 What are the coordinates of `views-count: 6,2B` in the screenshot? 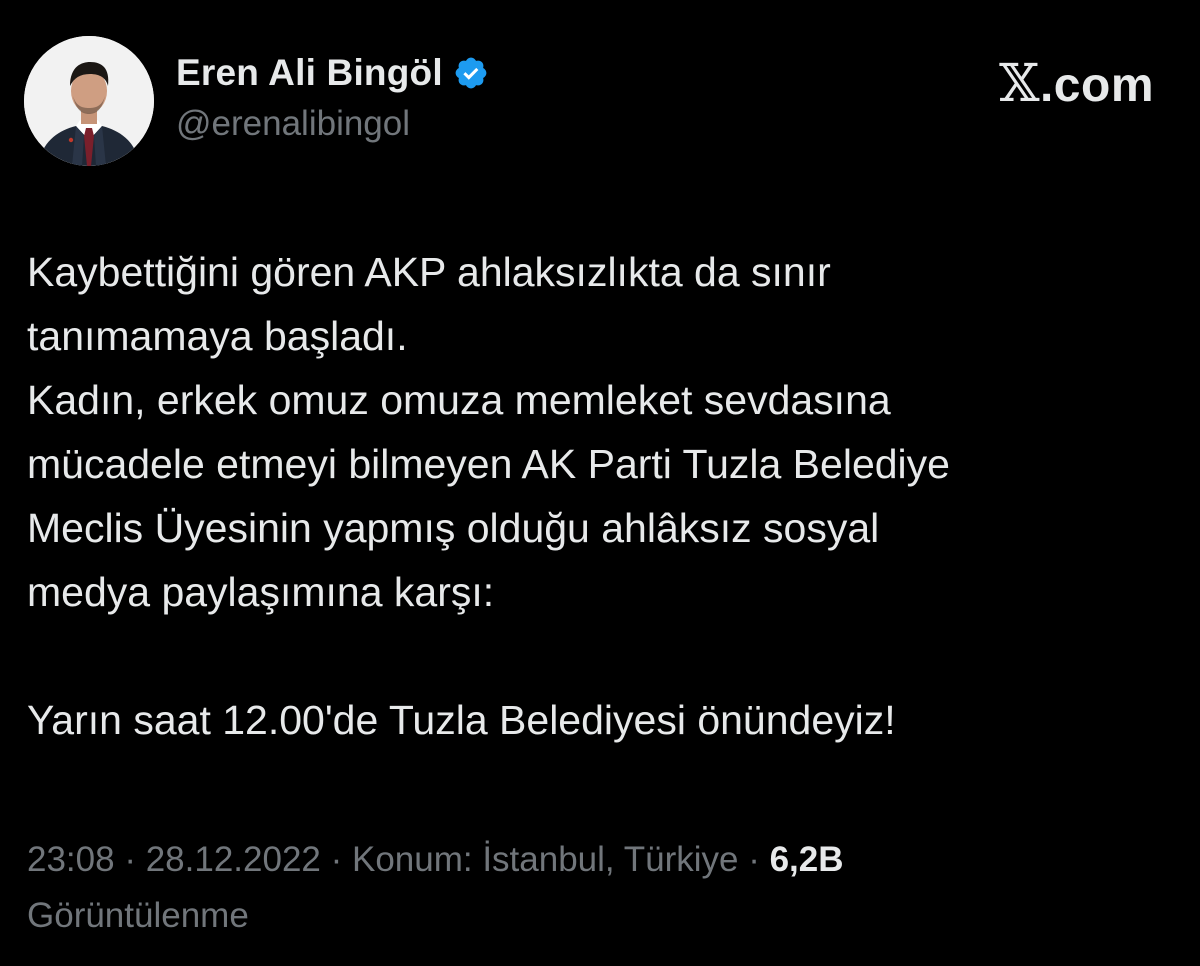 It's located at (807, 859).